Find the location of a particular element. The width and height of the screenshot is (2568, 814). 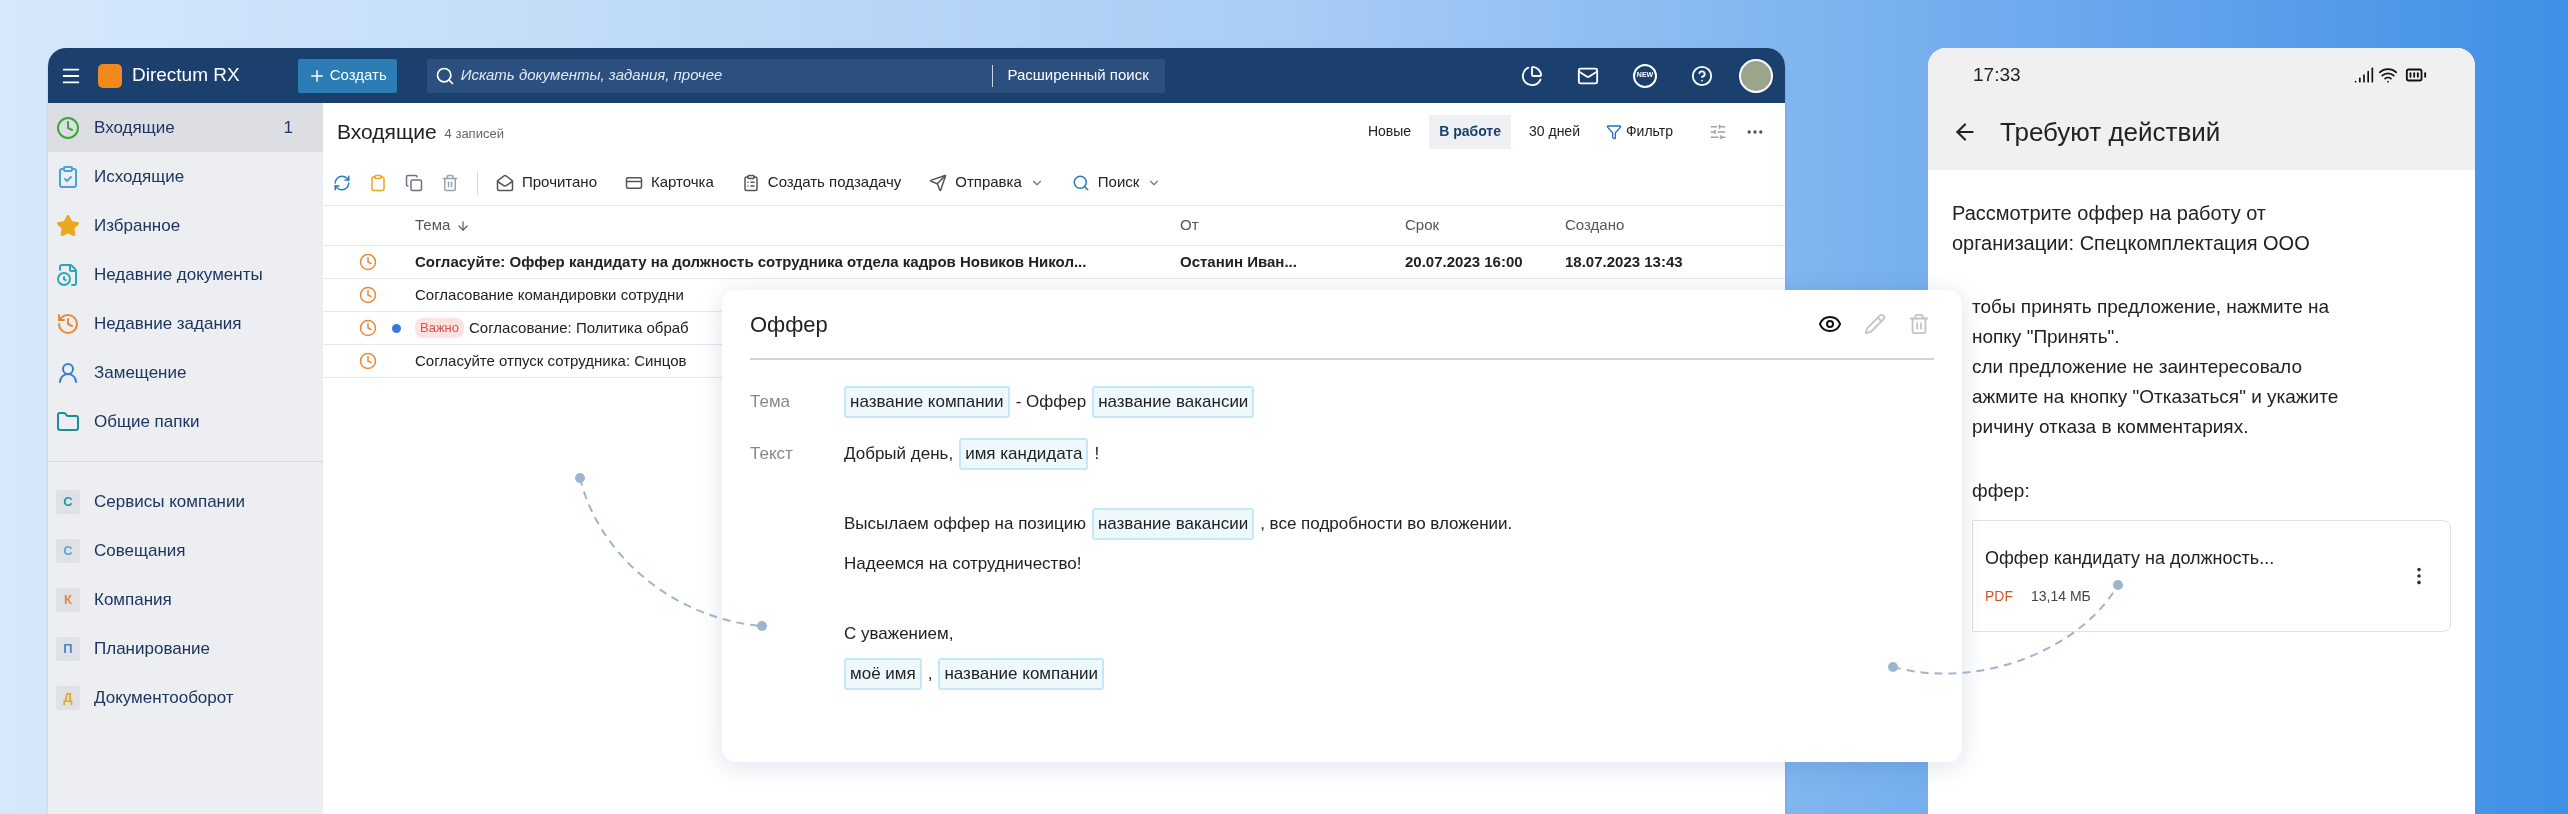

help-icon is located at coordinates (1702, 75).